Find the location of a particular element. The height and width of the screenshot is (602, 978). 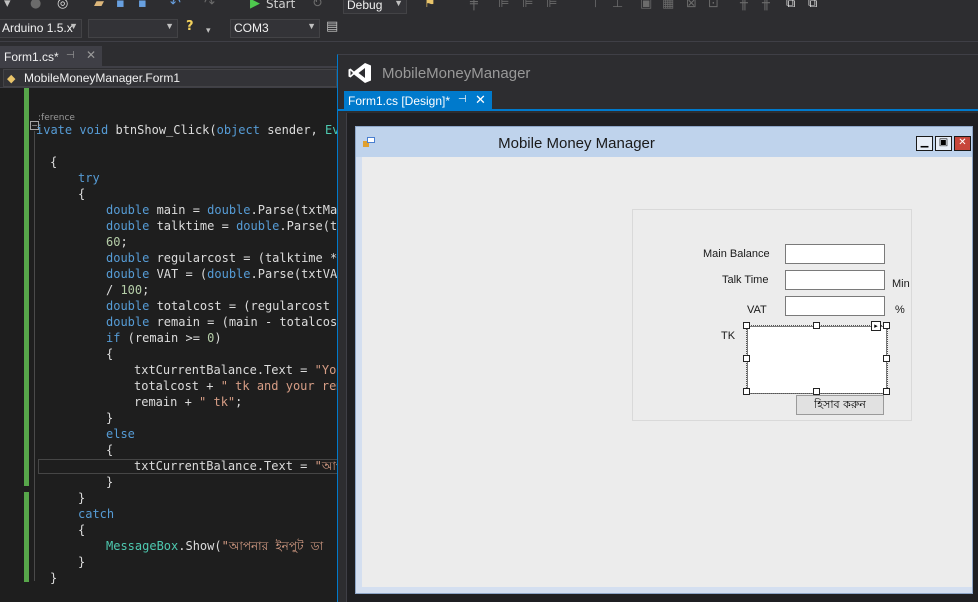

vat-input is located at coordinates (835, 306).